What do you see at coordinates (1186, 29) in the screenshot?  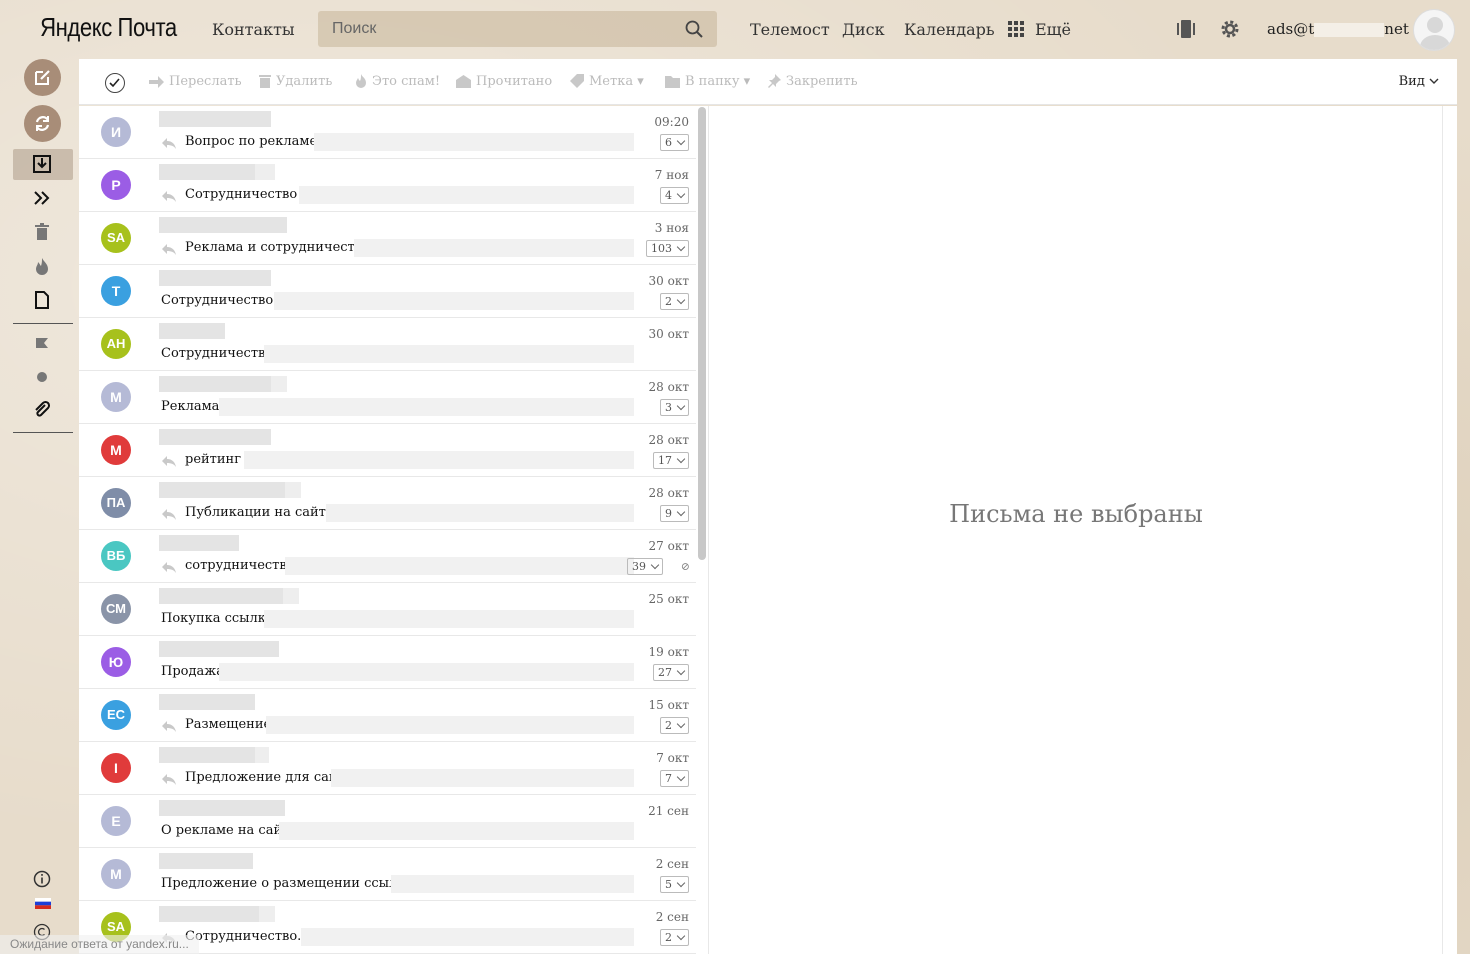 I see `themes-icon` at bounding box center [1186, 29].